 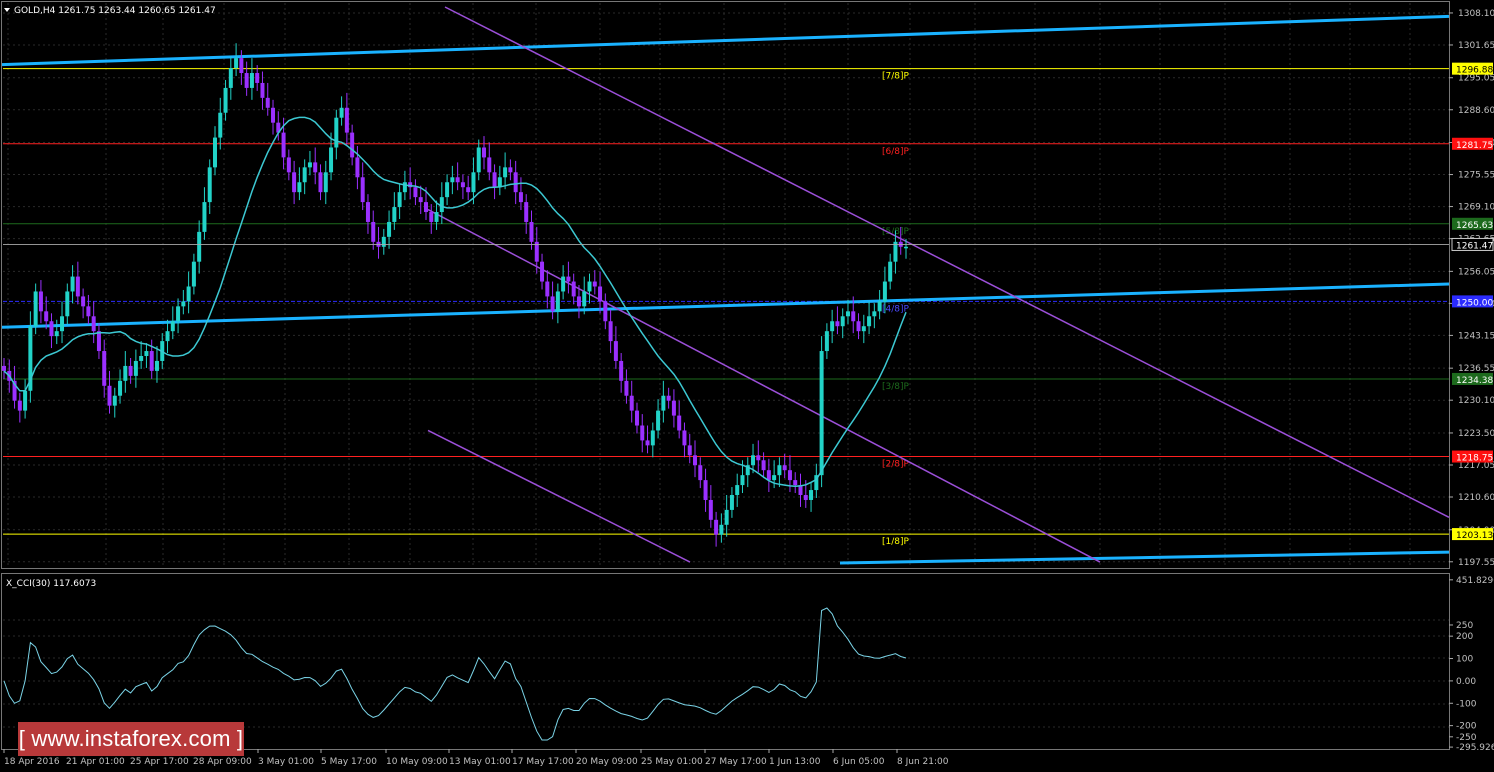 What do you see at coordinates (1476, 498) in the screenshot?
I see `price-tick-label: 1210.60` at bounding box center [1476, 498].